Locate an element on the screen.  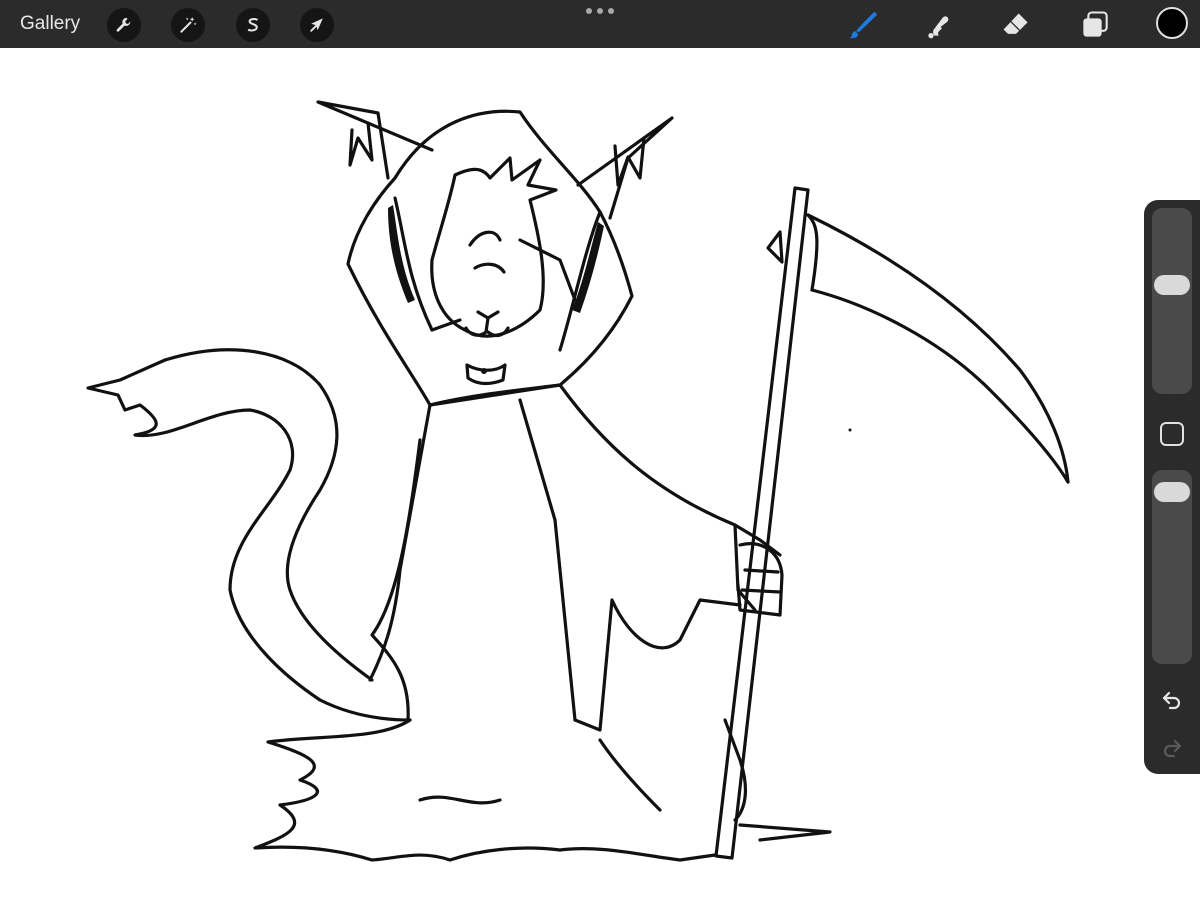
smudge-icon is located at coordinates (938, 27).